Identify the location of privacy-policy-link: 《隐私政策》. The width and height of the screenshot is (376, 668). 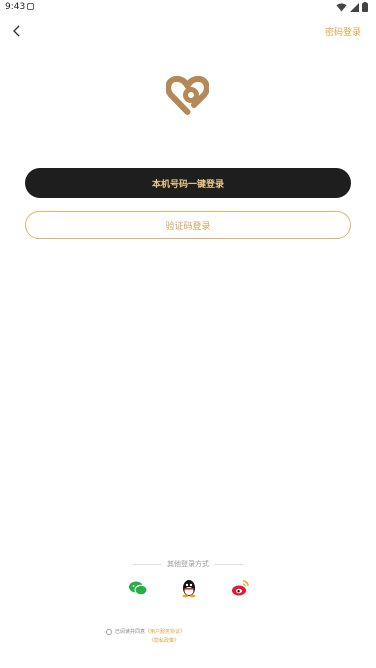
(164, 640).